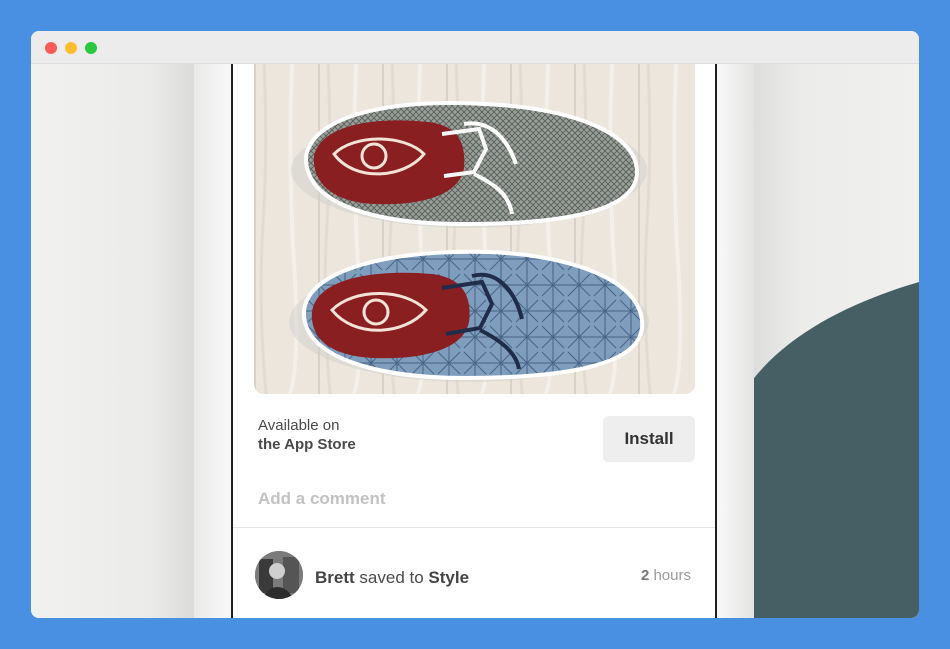 This screenshot has height=649, width=950. I want to click on activity-action: saved to, so click(391, 577).